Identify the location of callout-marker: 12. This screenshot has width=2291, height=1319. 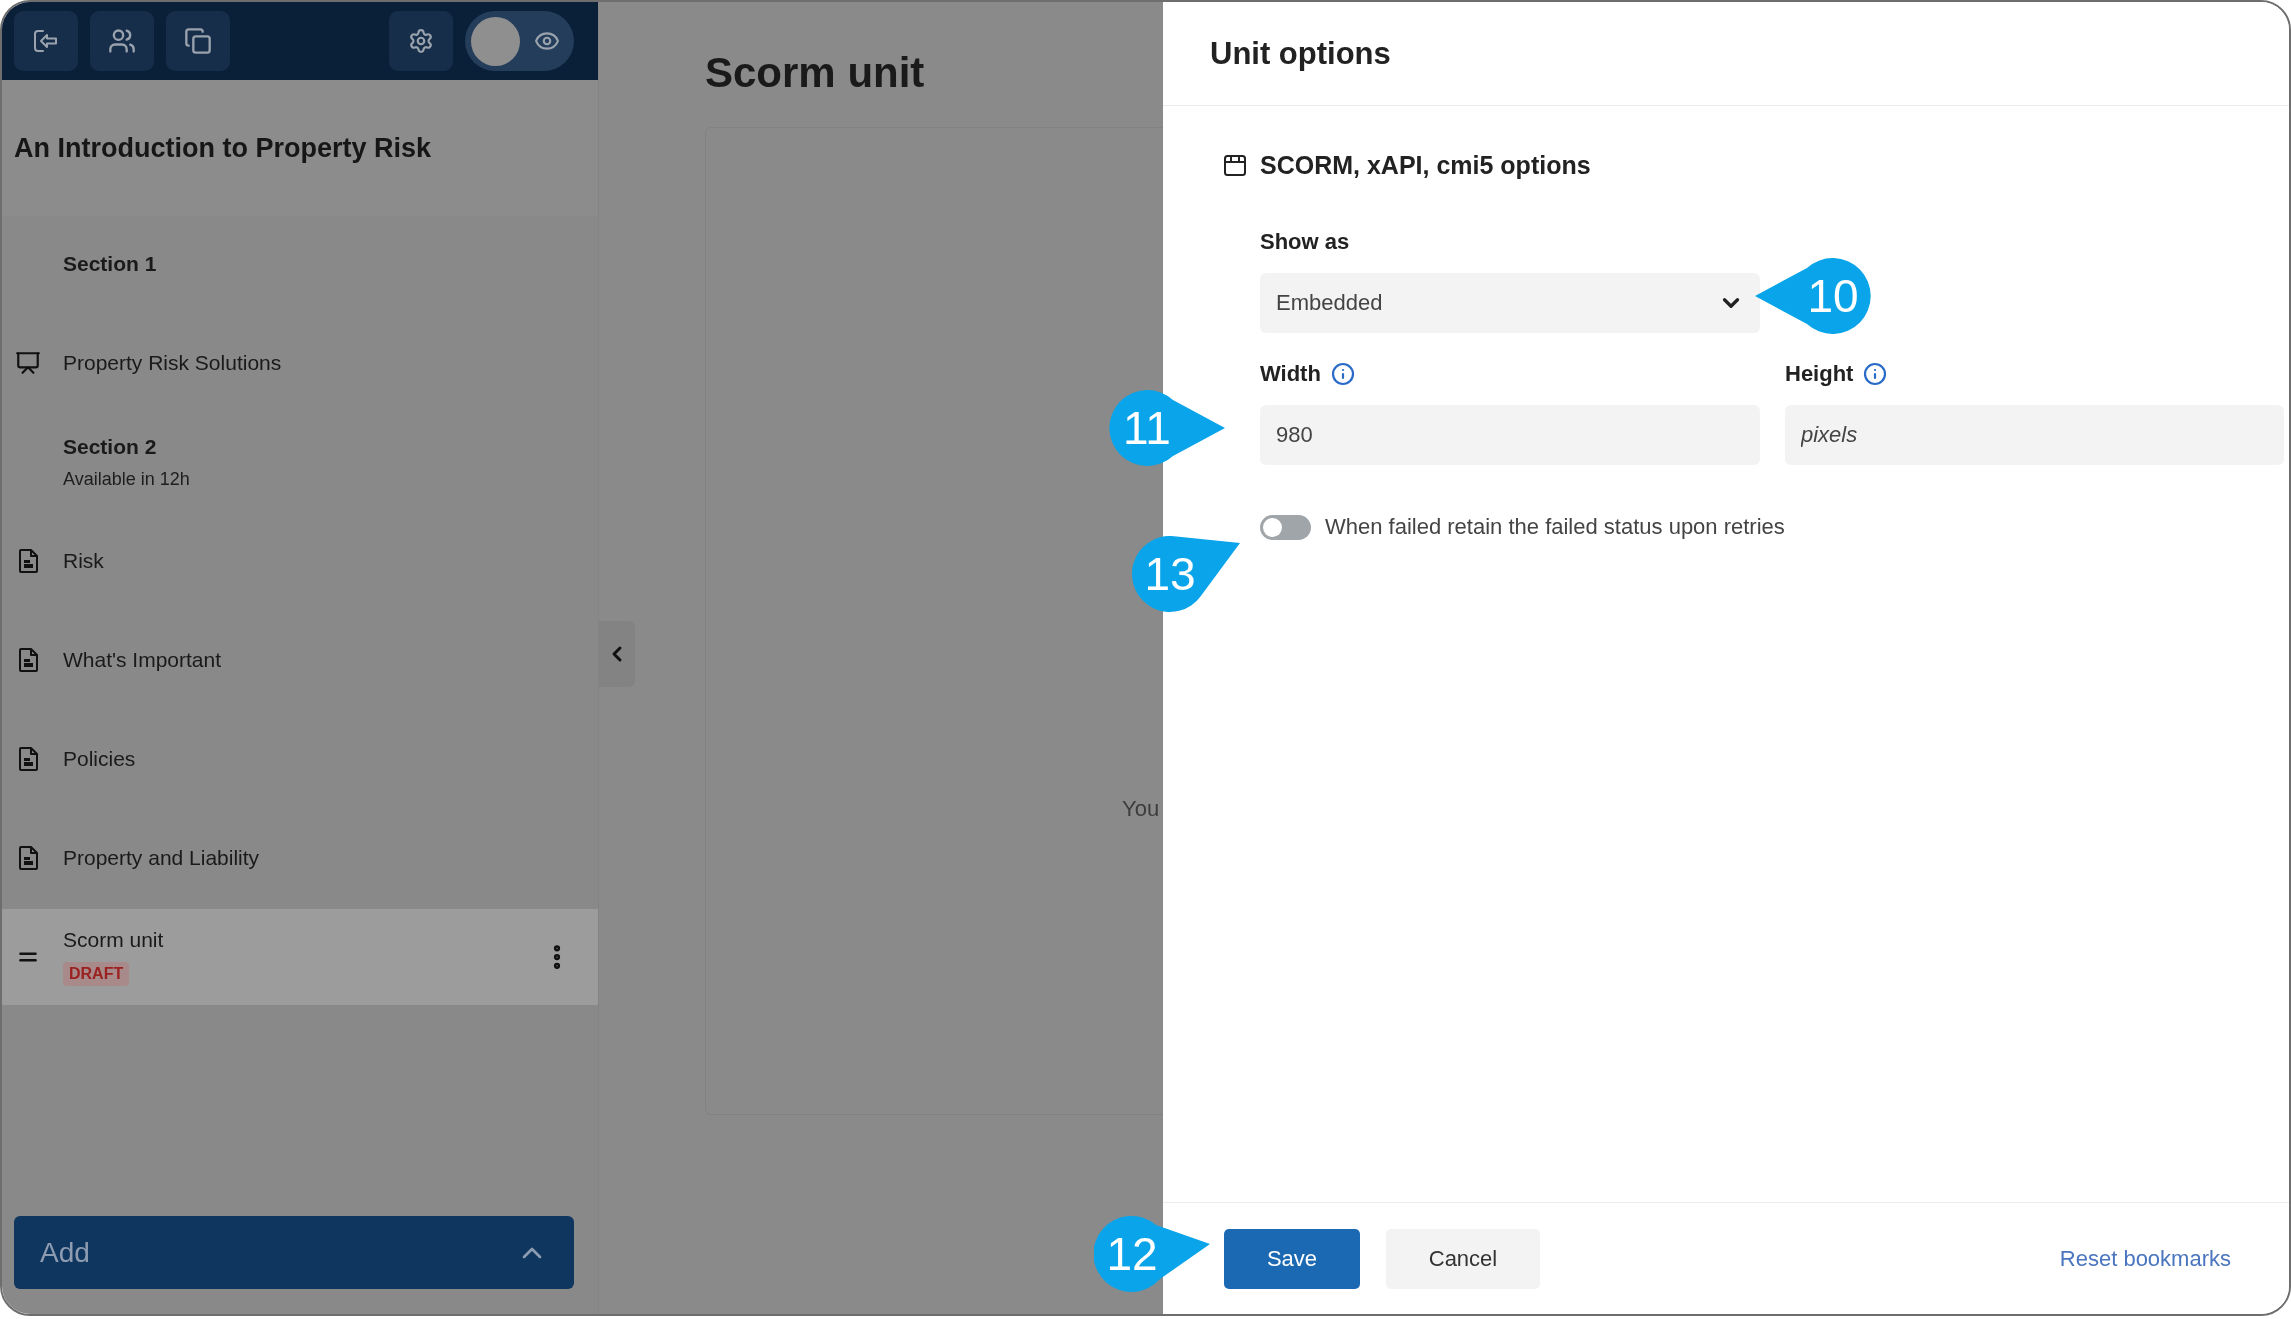
(1152, 1253).